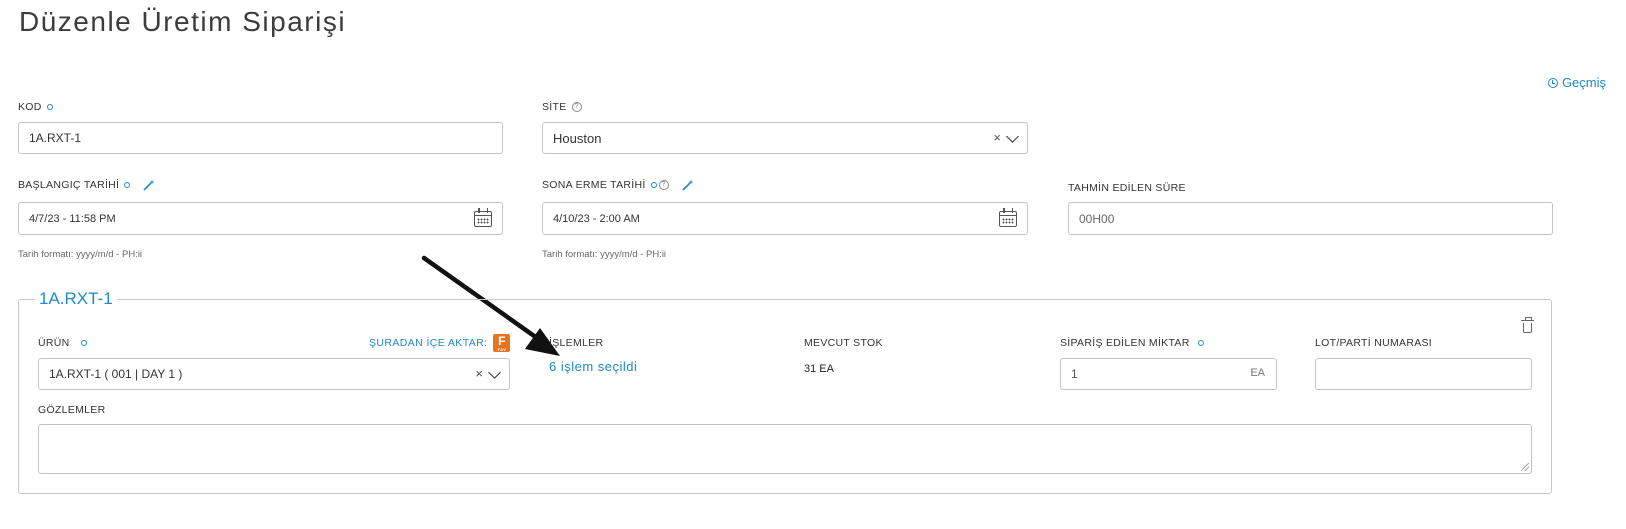 The height and width of the screenshot is (529, 1626). I want to click on product-label-text: ÜRÜN, so click(54, 343).